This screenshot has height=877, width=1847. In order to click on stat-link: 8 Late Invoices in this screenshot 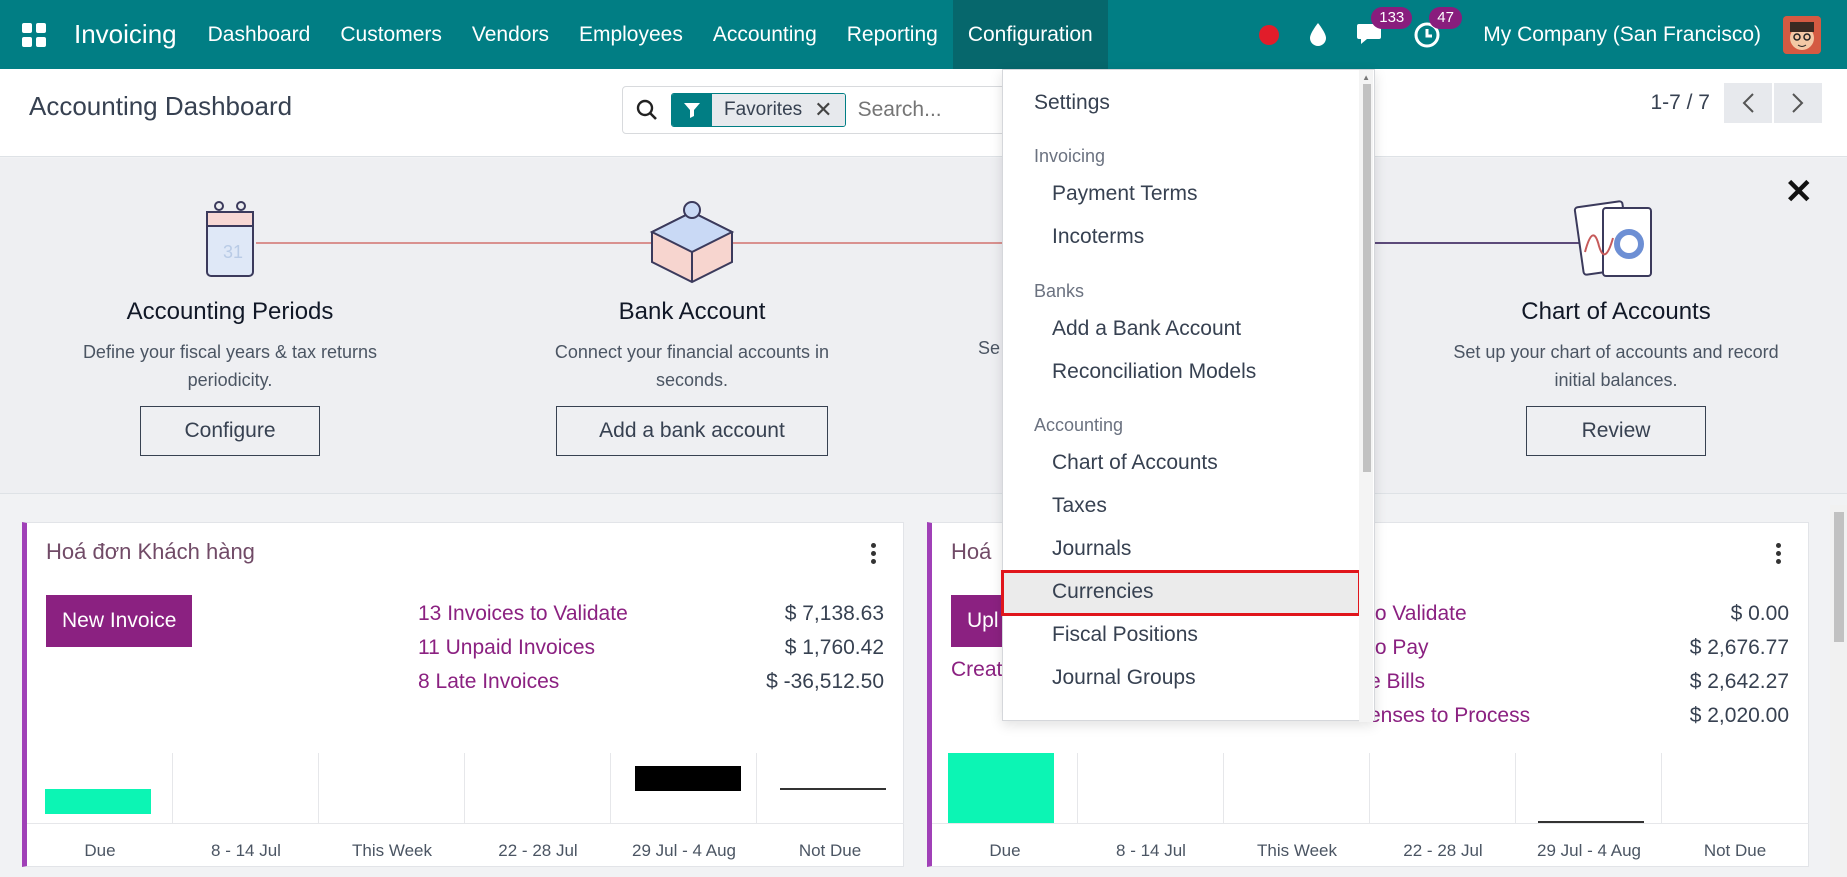, I will do `click(488, 684)`.